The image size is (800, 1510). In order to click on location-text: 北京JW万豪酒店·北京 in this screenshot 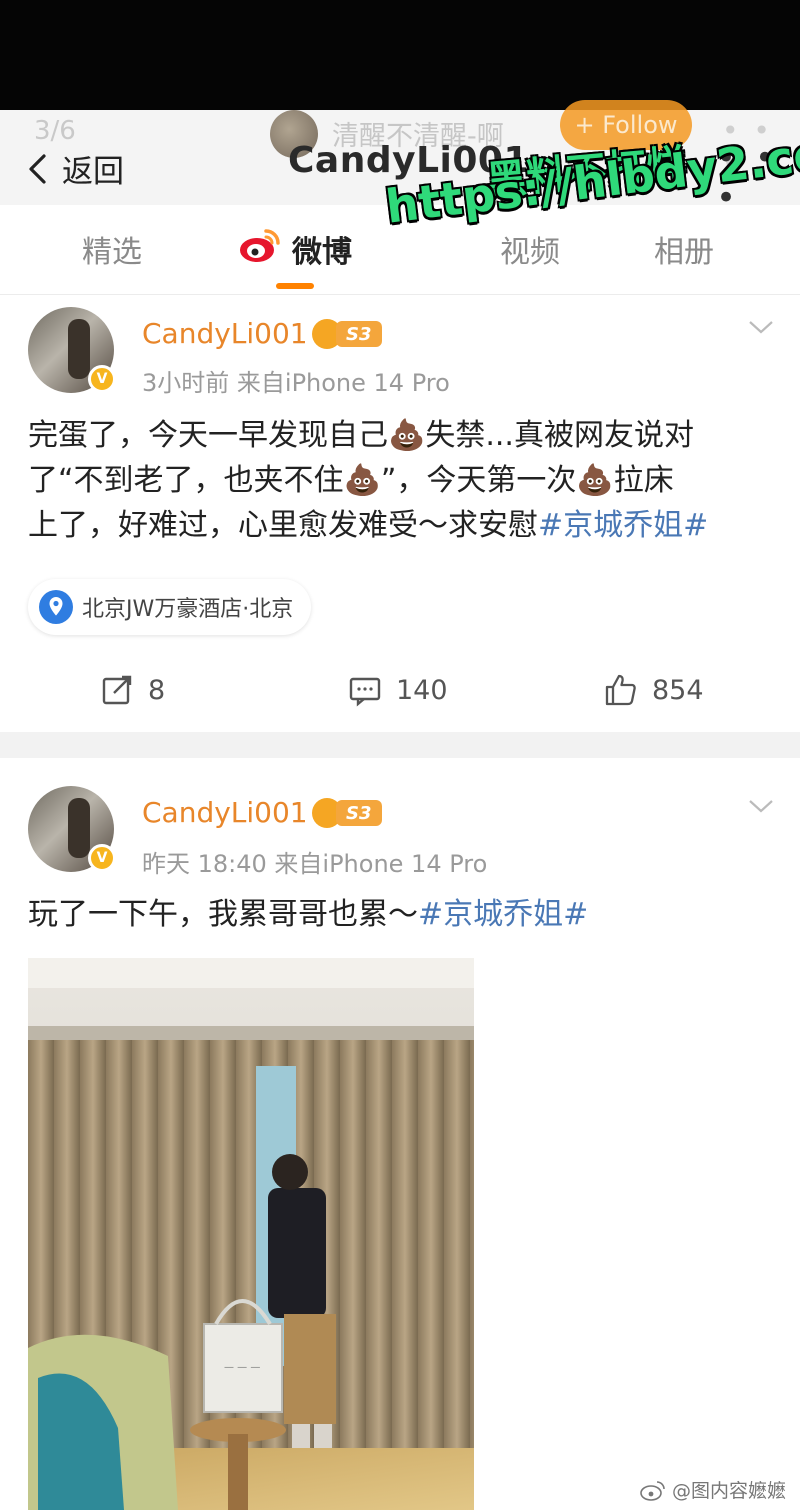, I will do `click(188, 609)`.